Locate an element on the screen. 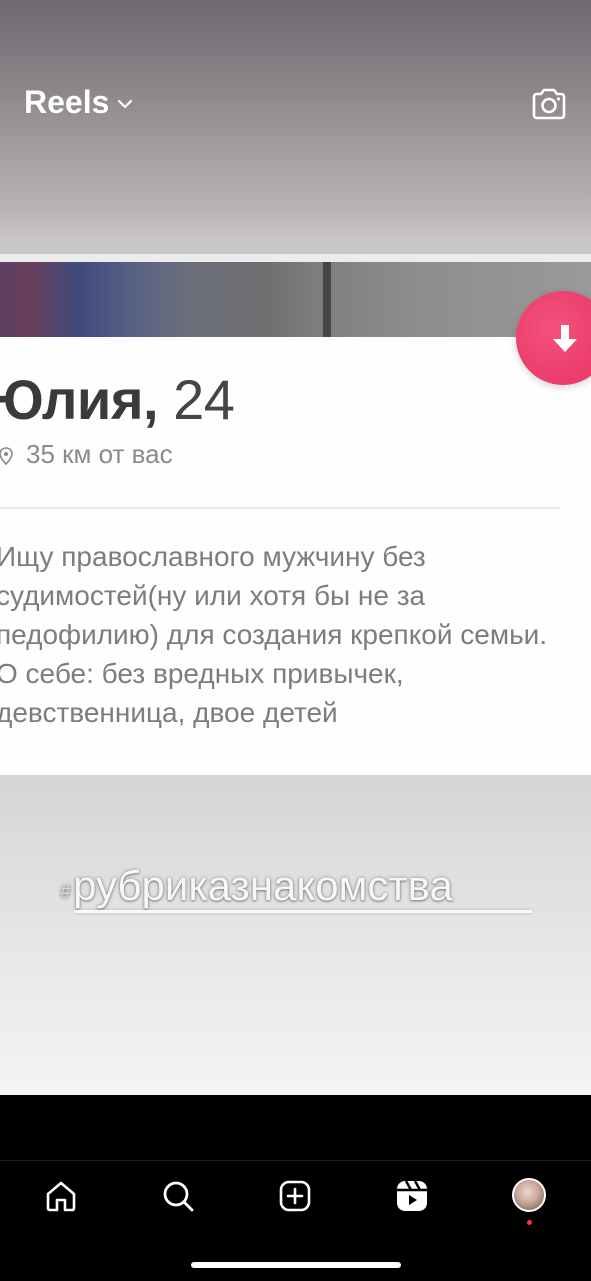 This screenshot has height=1281, width=591. profile-distance: 35 км от вас is located at coordinates (86, 454).